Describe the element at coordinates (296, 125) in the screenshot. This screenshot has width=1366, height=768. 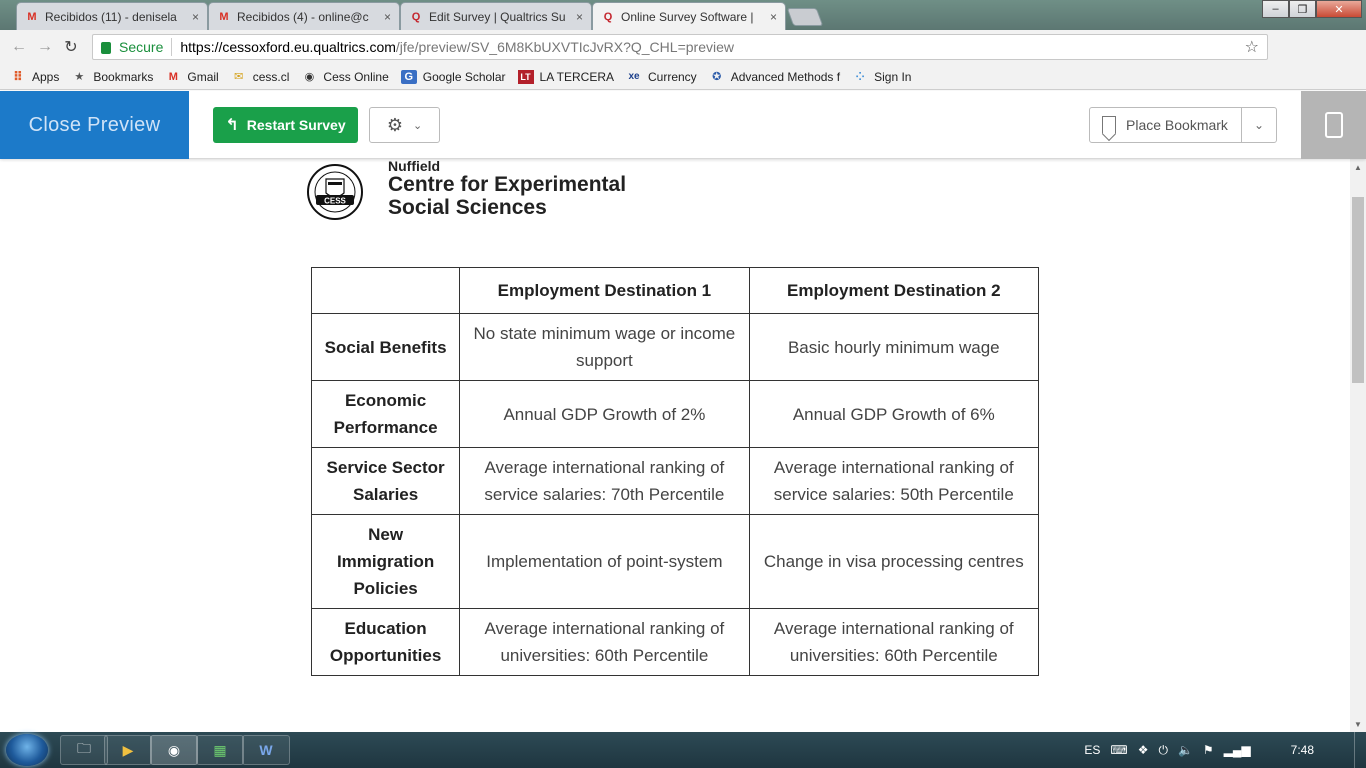
I see `restart-survey-label: Restart Survey` at that location.